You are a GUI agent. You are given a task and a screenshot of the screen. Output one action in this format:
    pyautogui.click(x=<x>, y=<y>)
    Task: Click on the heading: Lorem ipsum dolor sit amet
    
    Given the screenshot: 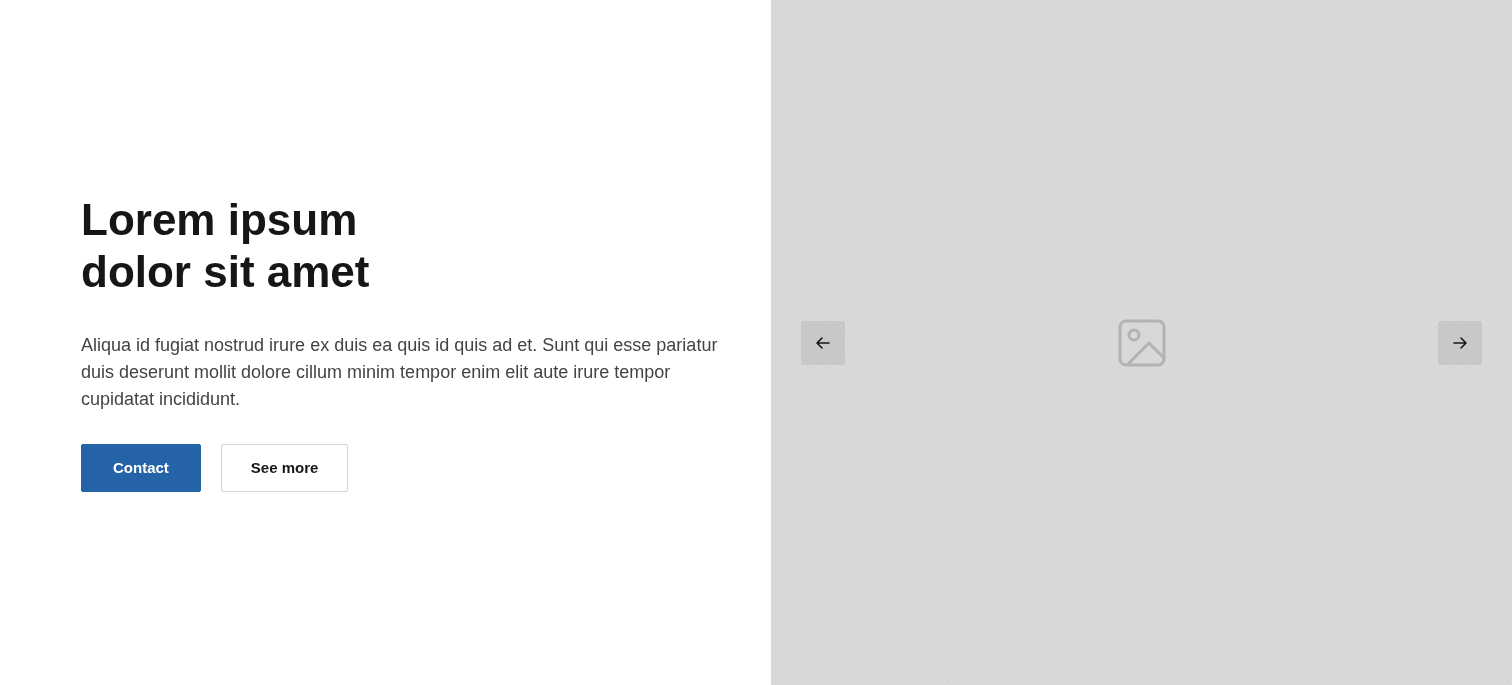 What is the action you would take?
    pyautogui.click(x=225, y=245)
    